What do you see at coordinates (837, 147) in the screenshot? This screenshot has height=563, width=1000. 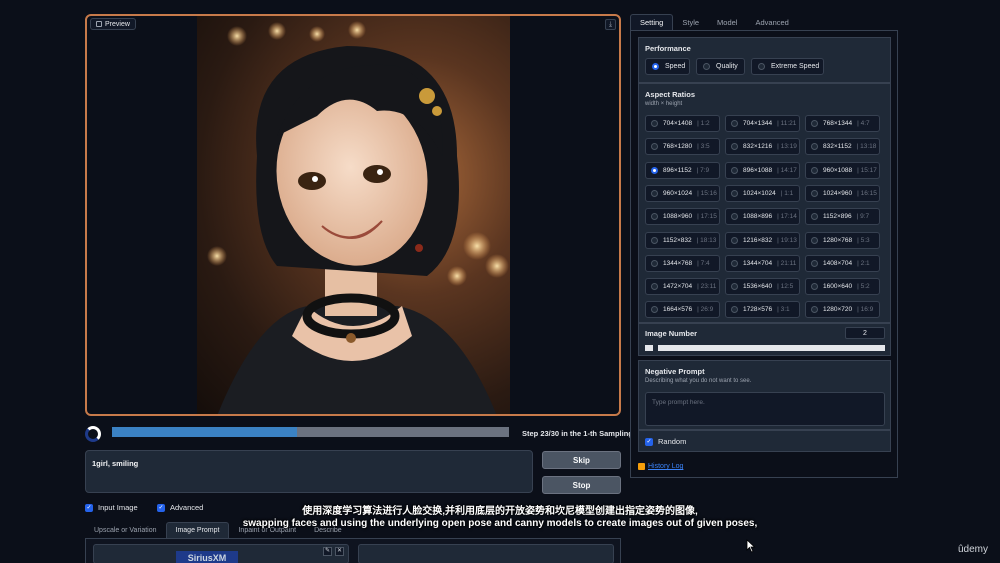 I see `aspect-ratio-size: 832×1152` at bounding box center [837, 147].